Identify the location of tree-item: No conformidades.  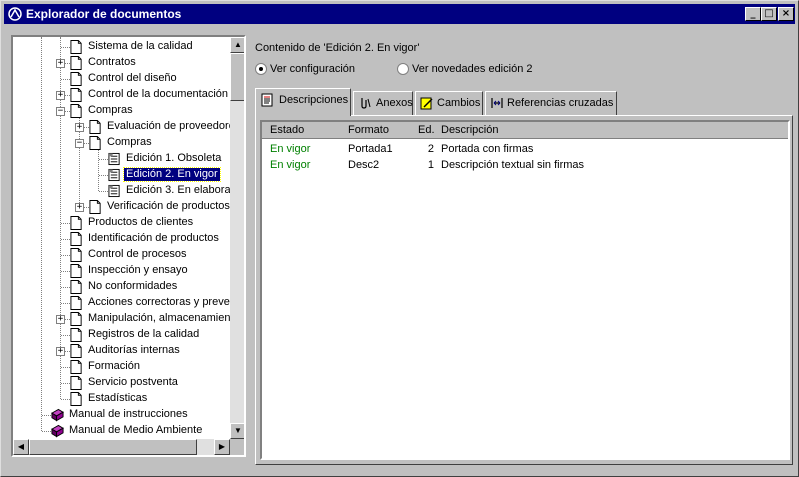
(121, 287).